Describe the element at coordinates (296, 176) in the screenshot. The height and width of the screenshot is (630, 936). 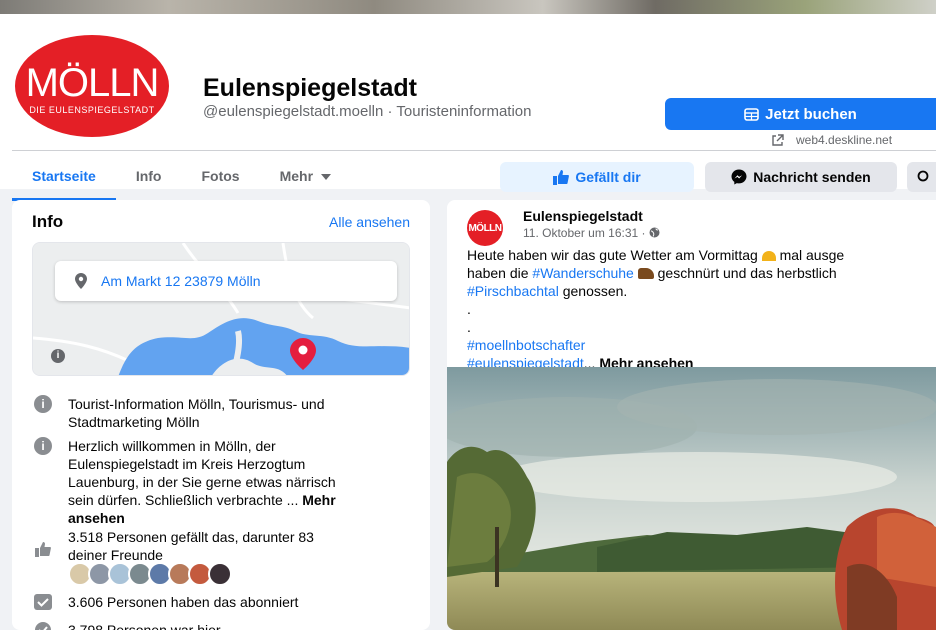
I see `tab-mehr-label: Mehr` at that location.